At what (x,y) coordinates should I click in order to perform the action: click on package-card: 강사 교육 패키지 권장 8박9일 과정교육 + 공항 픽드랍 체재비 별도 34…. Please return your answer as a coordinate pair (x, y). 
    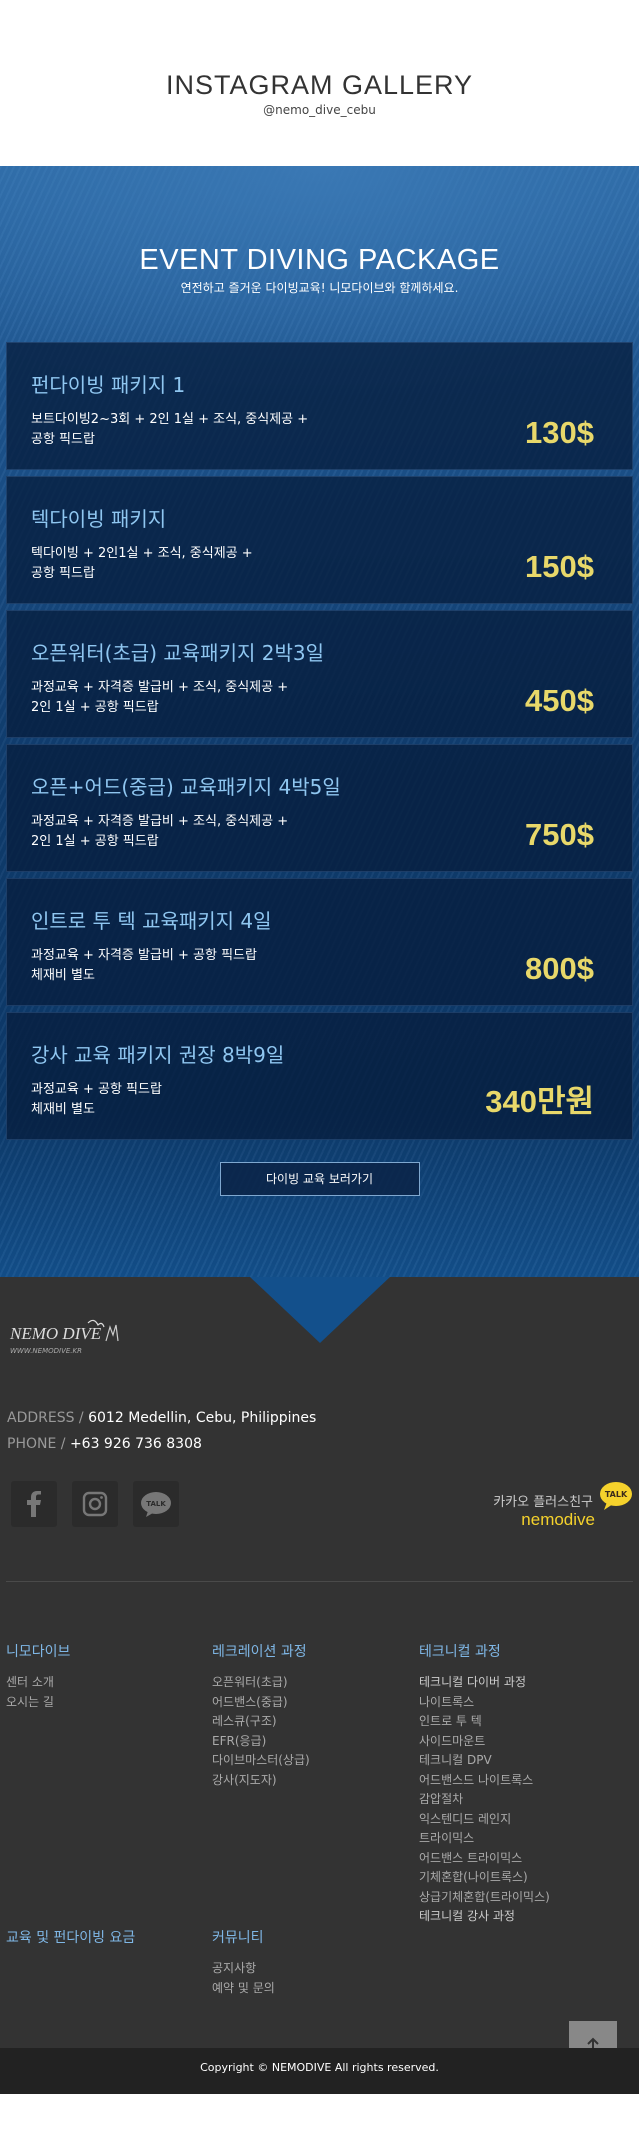
    Looking at the image, I should click on (319, 1076).